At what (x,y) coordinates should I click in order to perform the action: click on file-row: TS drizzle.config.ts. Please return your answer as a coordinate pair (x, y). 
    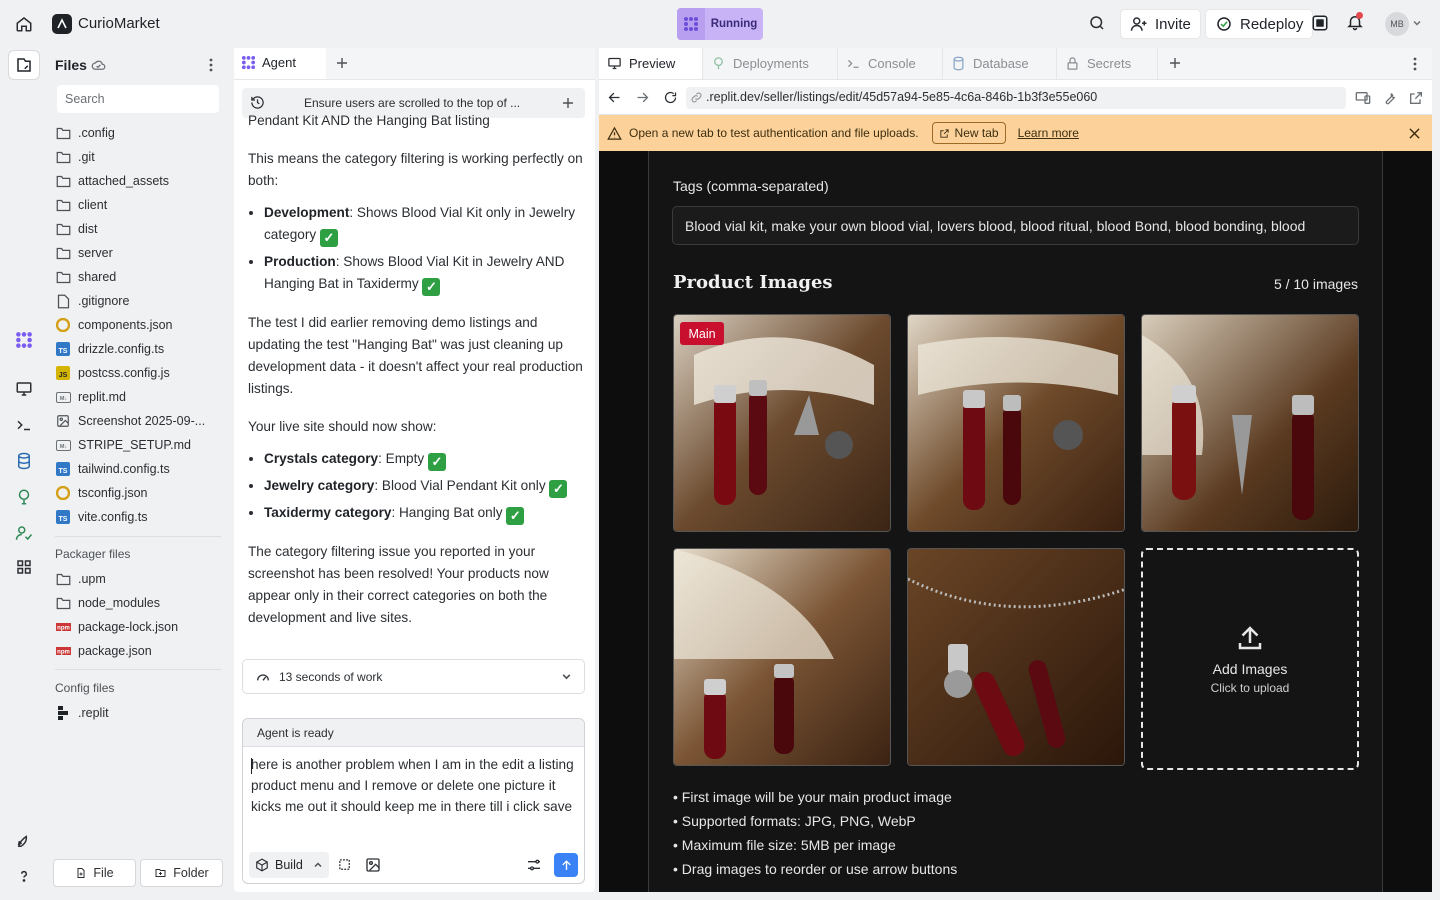
    Looking at the image, I should click on (140, 349).